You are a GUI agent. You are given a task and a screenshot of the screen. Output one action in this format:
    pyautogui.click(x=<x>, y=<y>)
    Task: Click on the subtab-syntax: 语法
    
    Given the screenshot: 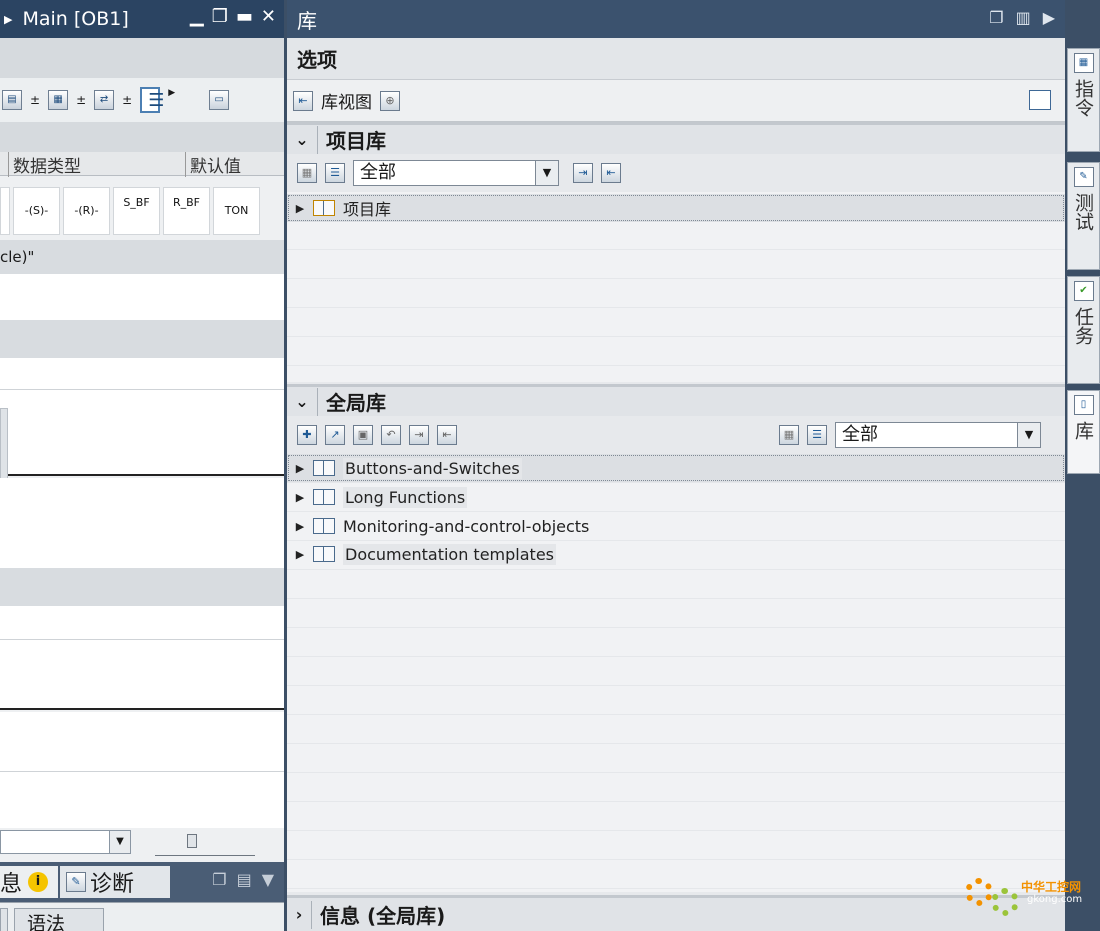 What is the action you would take?
    pyautogui.click(x=59, y=919)
    